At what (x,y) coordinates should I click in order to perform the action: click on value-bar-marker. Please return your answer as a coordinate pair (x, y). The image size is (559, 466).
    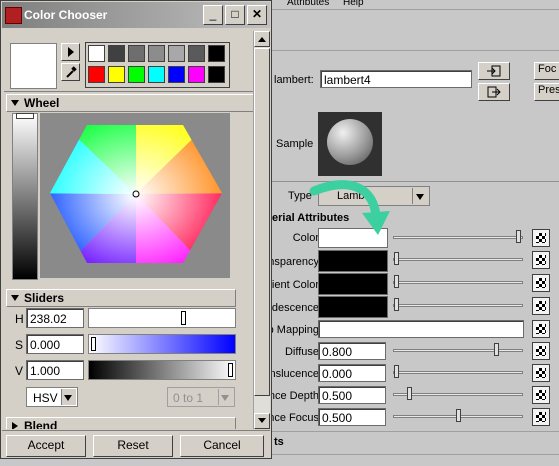
    Looking at the image, I should click on (25, 116).